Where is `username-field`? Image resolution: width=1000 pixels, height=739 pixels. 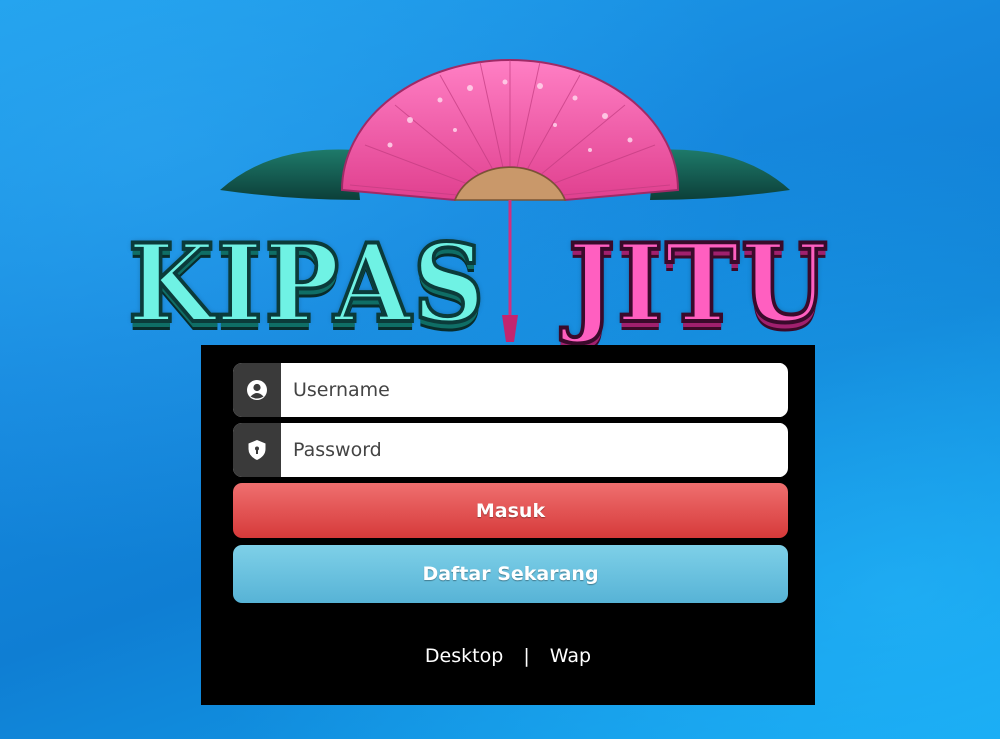
username-field is located at coordinates (510, 390).